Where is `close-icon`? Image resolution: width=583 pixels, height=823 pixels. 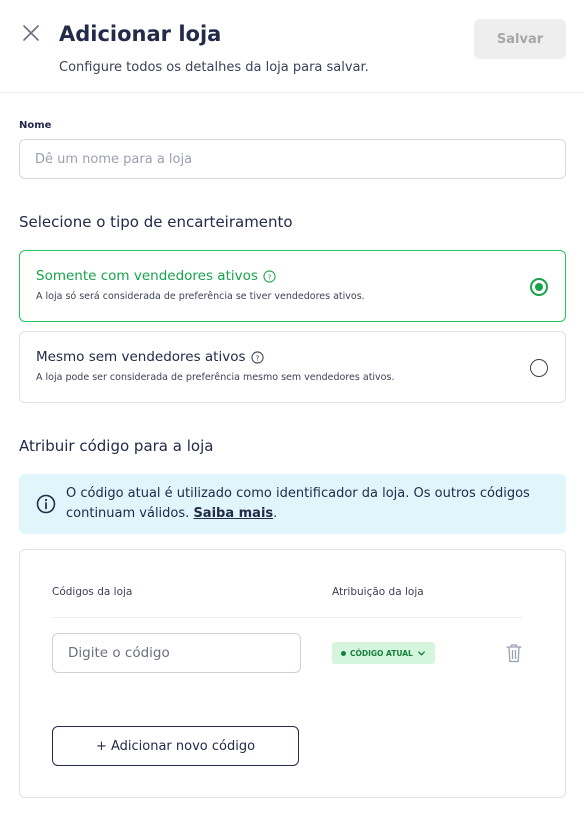 close-icon is located at coordinates (31, 33).